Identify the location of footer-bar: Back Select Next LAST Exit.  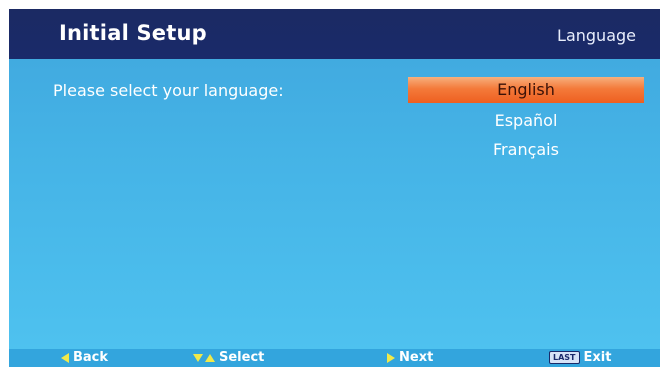
(334, 358).